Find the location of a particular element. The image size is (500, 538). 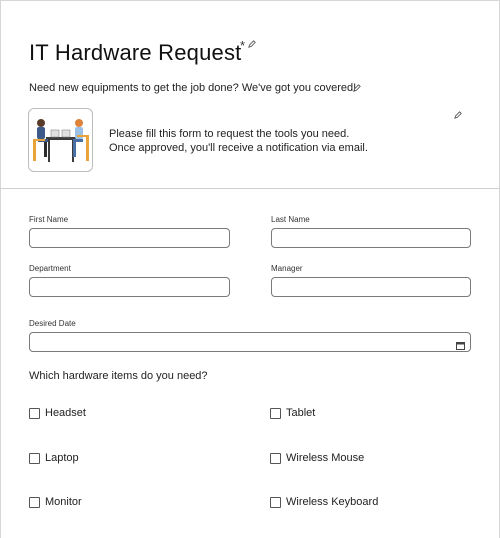

hardware-question: Which hardware items do you need? is located at coordinates (118, 376).